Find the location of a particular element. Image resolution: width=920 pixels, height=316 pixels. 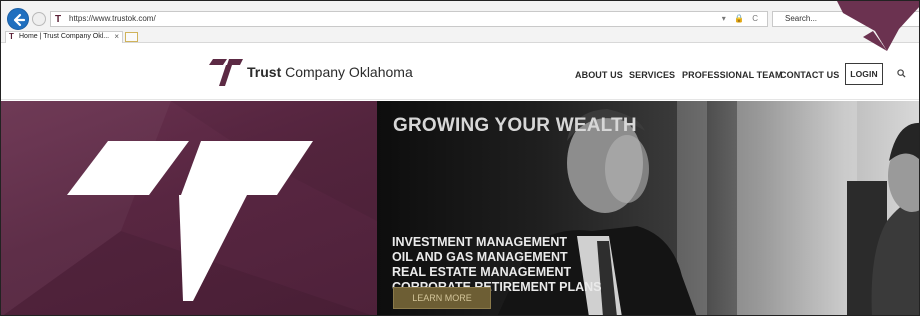

browser-tab: T Home | Trust Company Okl... × is located at coordinates (64, 37).